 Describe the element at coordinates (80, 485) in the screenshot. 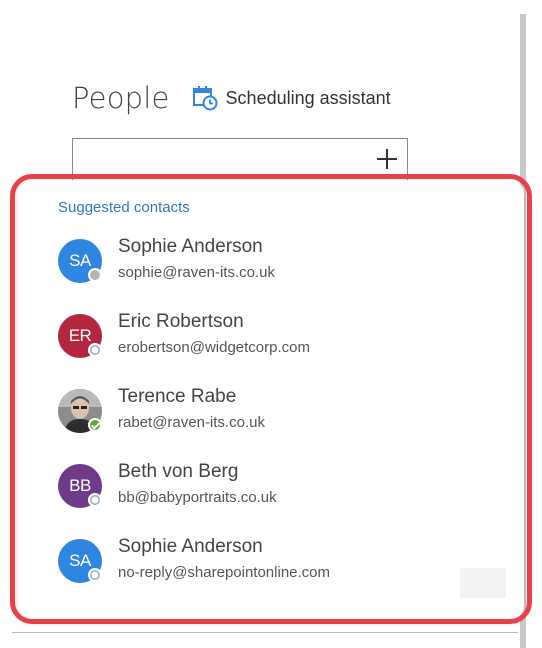

I see `avatar-initials: BB` at that location.